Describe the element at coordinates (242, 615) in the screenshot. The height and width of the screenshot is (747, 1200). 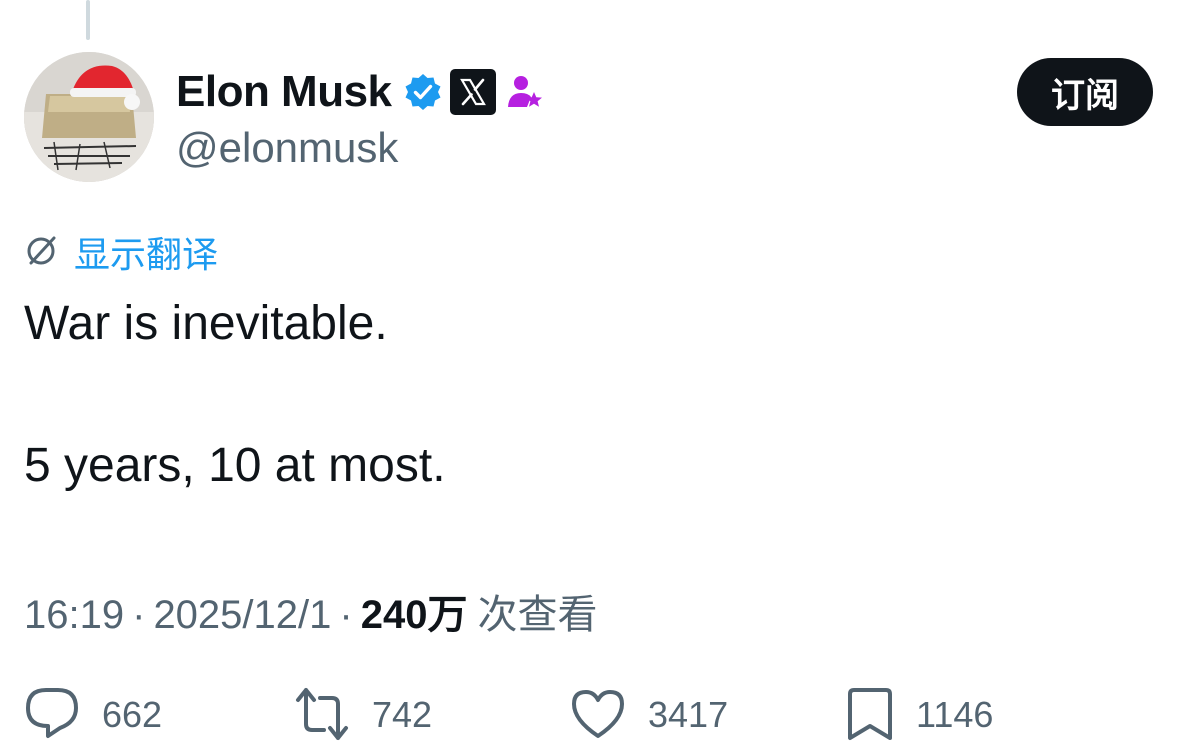
I see `tweet-date: 2025/12/1` at that location.